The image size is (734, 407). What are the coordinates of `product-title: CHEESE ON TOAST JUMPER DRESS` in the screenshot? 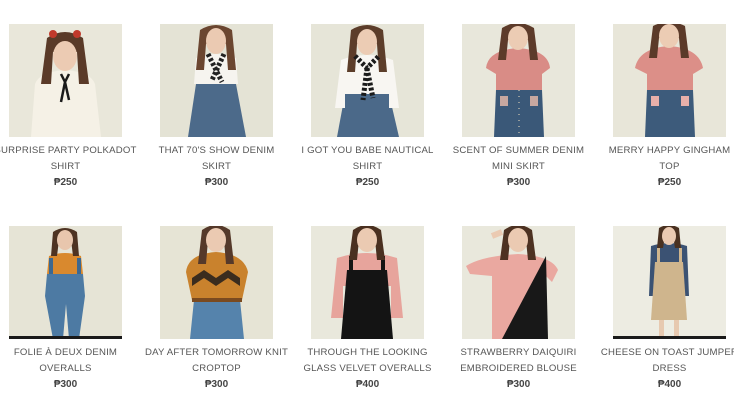 It's located at (664, 361).